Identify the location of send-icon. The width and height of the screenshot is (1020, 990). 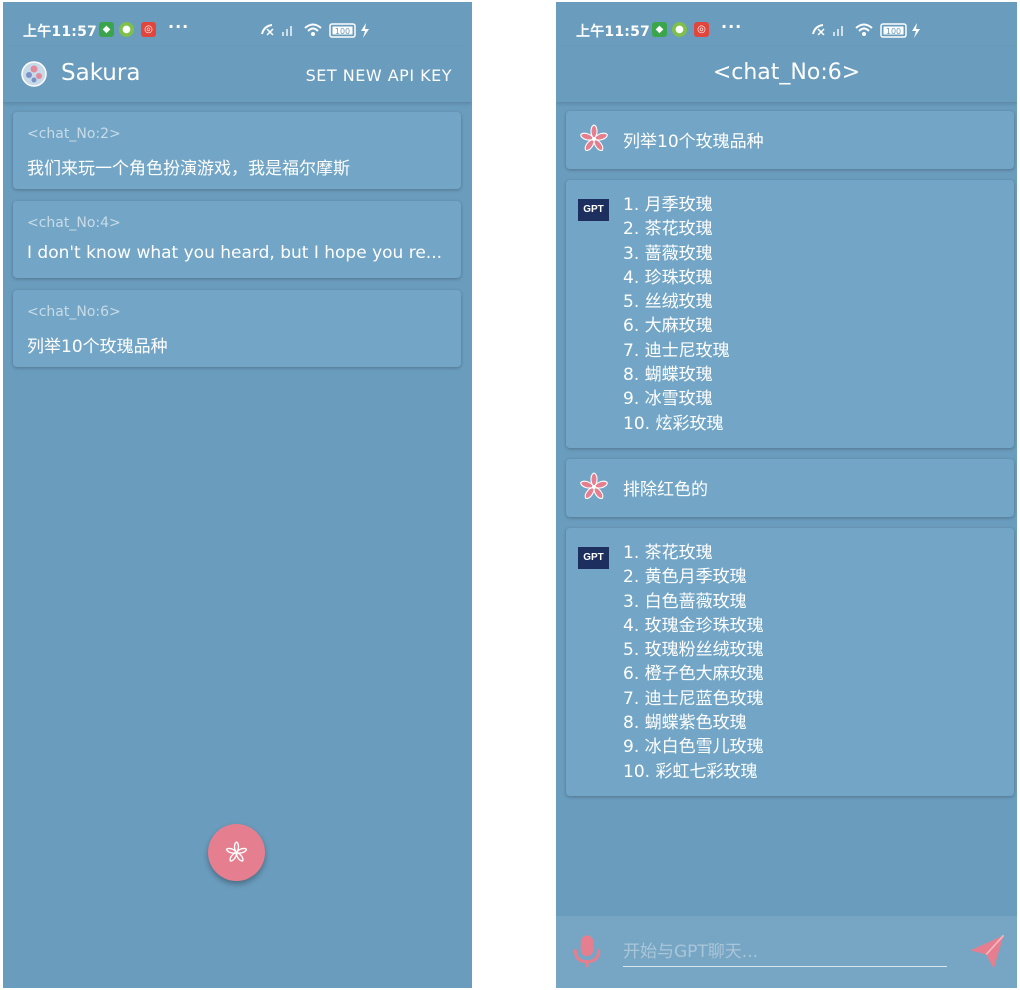
(987, 952).